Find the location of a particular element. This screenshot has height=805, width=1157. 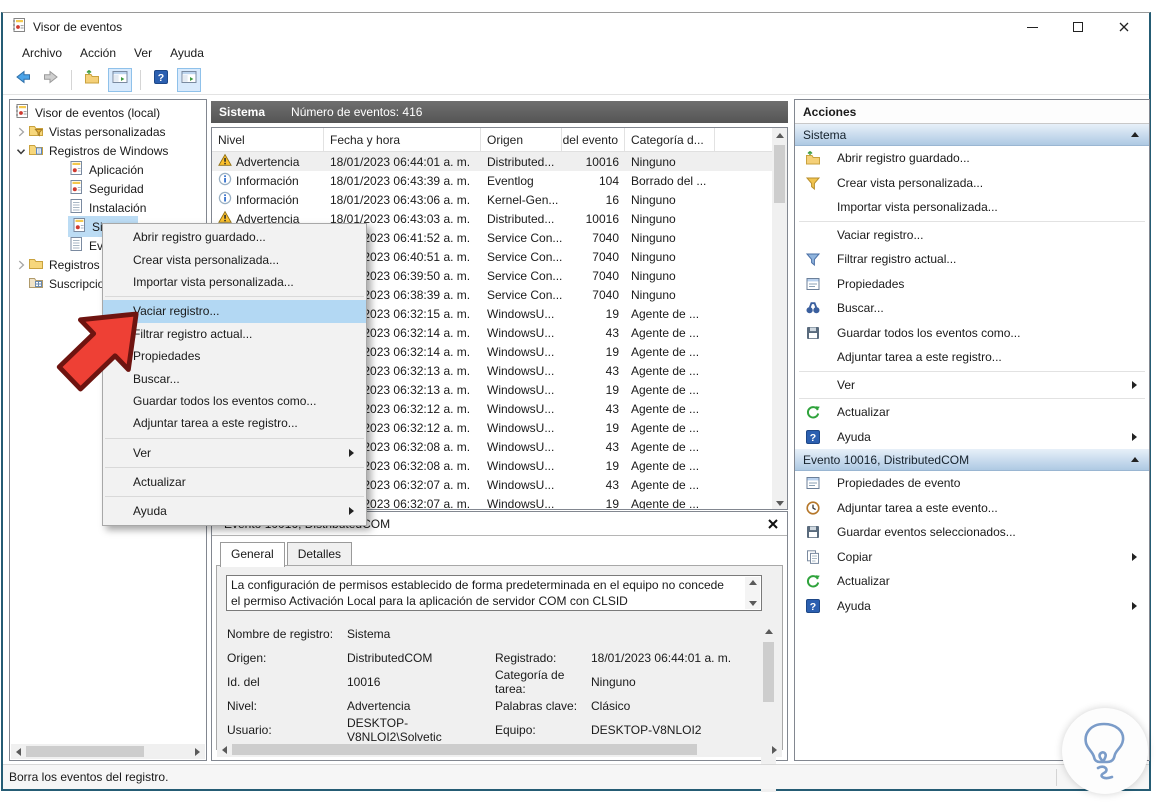

help-icon: ? is located at coordinates (161, 79).